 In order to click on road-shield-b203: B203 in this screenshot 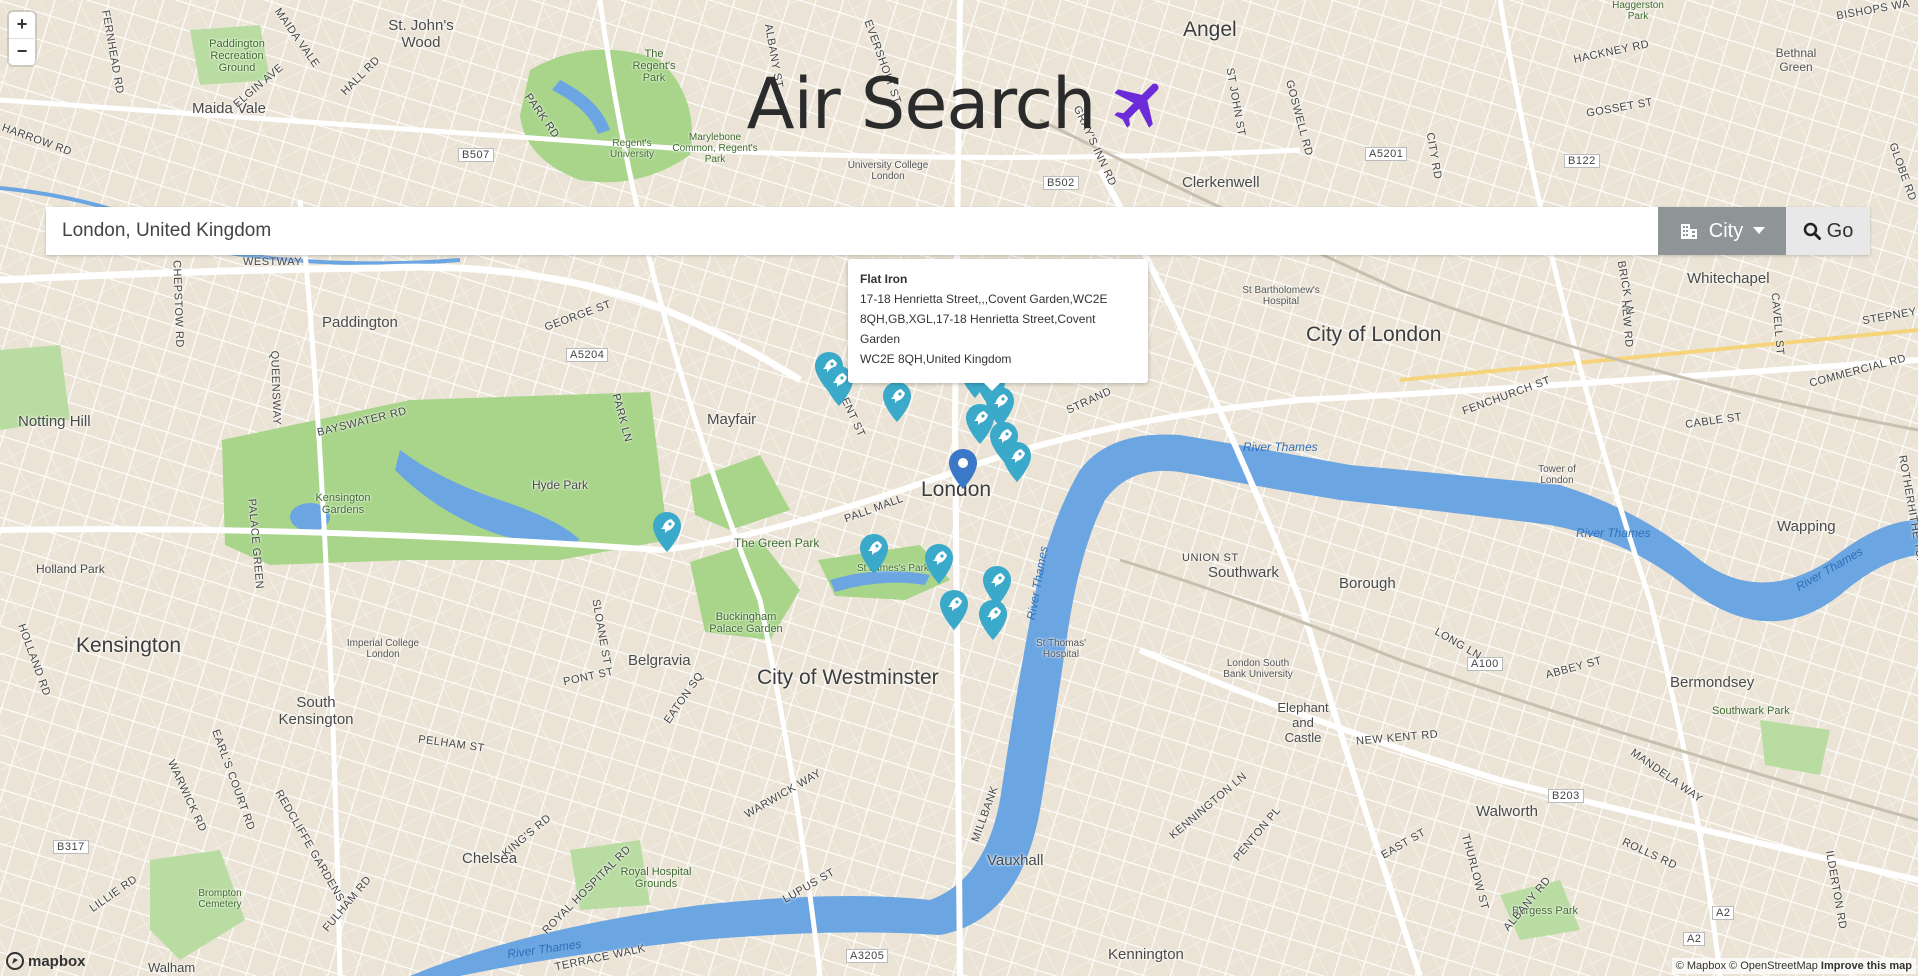, I will do `click(1566, 796)`.